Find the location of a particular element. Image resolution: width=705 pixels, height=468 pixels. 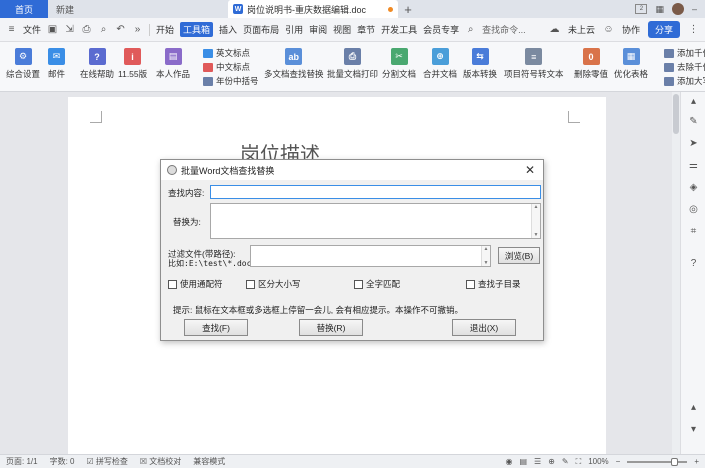

cloud-status: 未上云 is located at coordinates (581, 29).